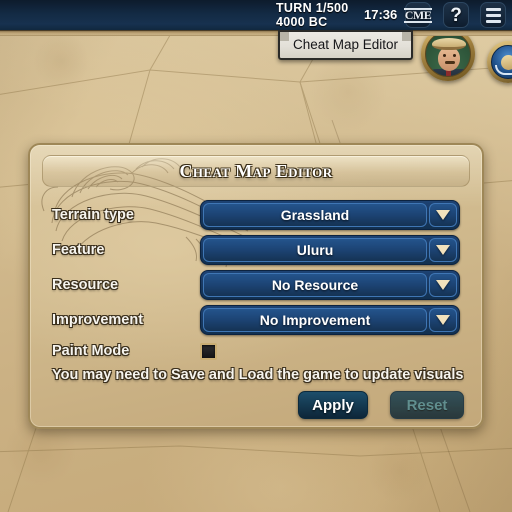  What do you see at coordinates (78, 250) in the screenshot?
I see `label-feature: Feature` at bounding box center [78, 250].